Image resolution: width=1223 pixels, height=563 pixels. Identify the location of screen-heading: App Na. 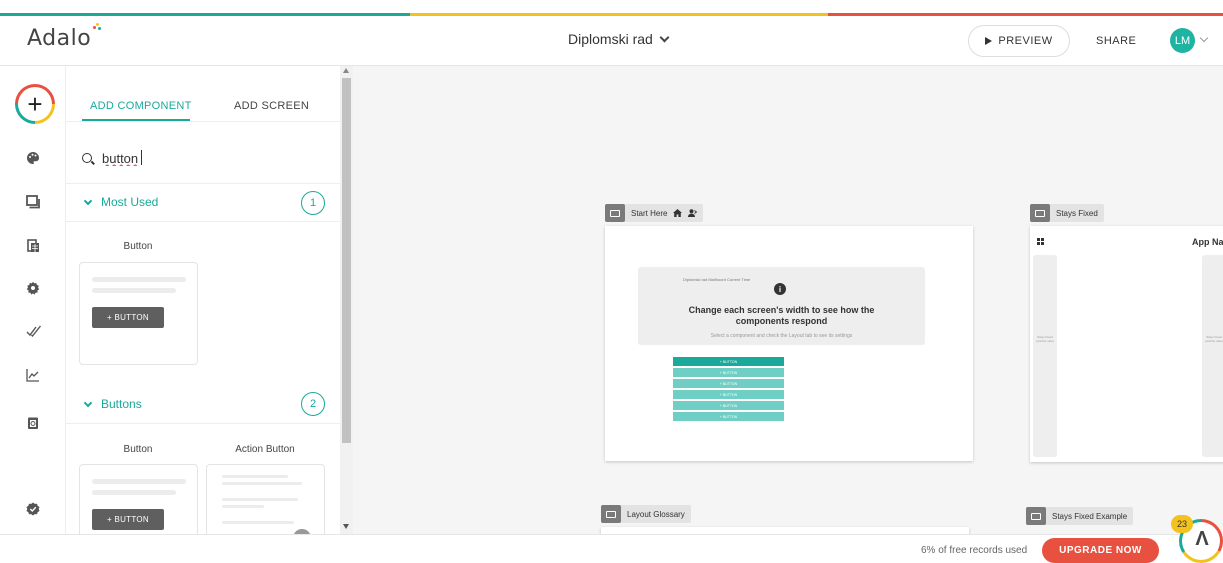
(1207, 242).